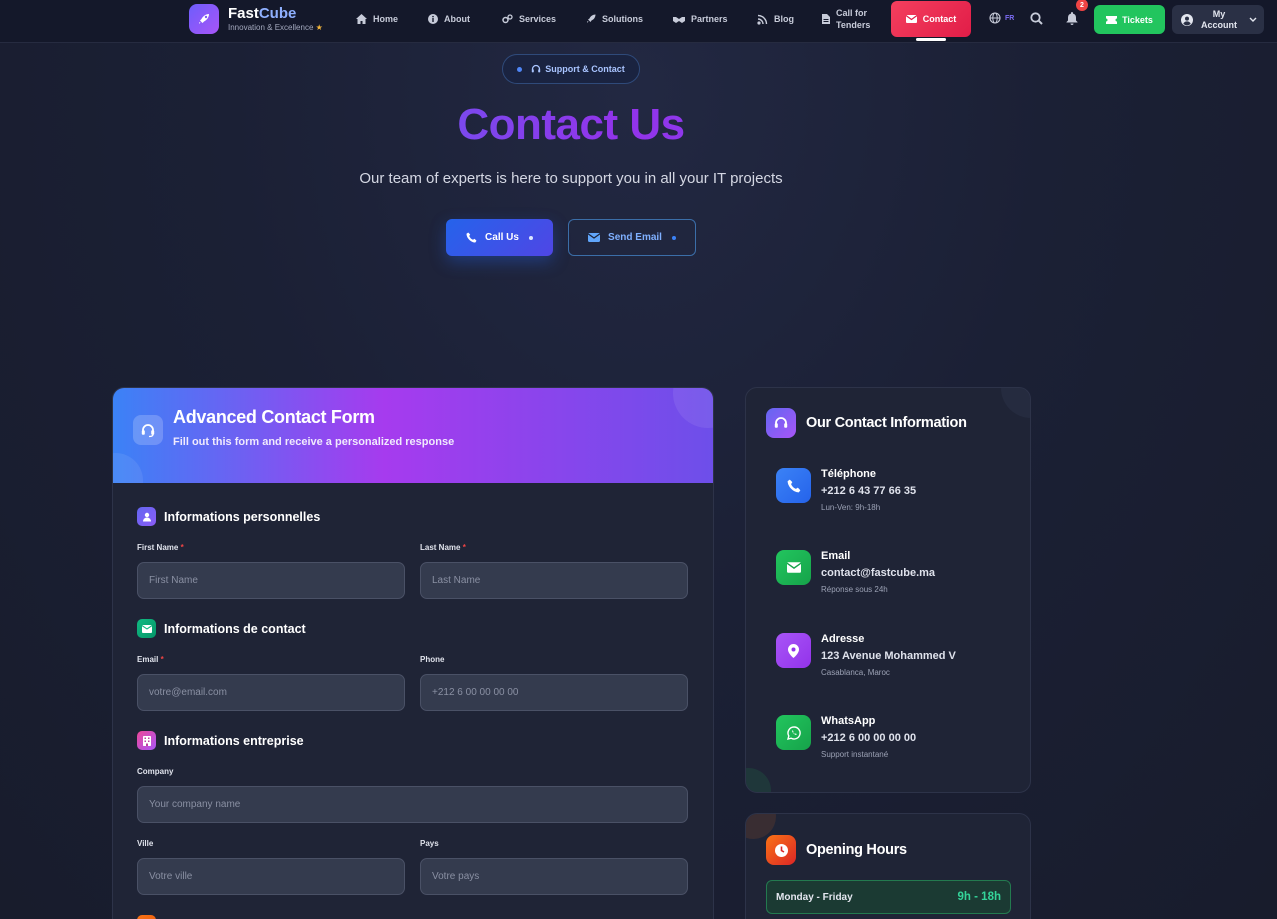 The image size is (1277, 919). What do you see at coordinates (571, 69) in the screenshot?
I see `support-contact-badge: Support & Contact` at bounding box center [571, 69].